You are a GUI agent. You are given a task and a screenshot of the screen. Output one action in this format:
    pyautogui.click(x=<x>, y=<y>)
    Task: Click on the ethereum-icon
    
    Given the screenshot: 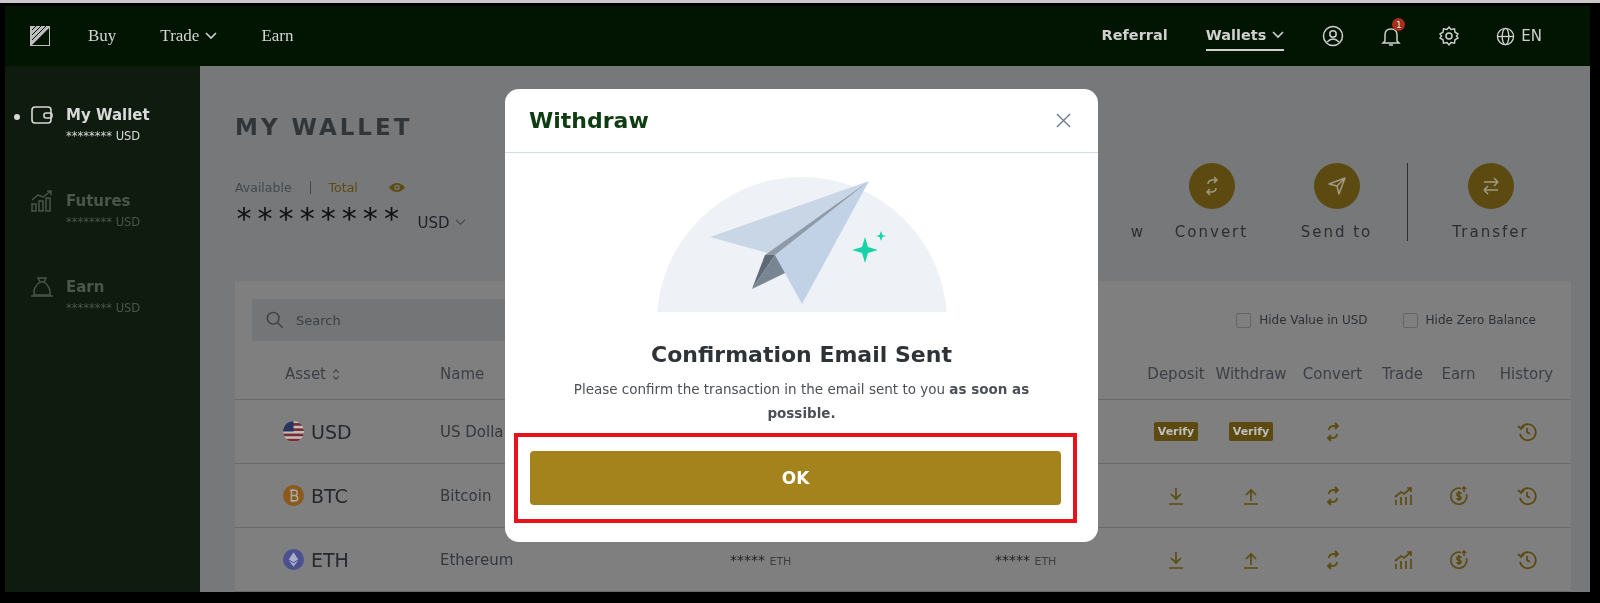 What is the action you would take?
    pyautogui.click(x=293, y=559)
    